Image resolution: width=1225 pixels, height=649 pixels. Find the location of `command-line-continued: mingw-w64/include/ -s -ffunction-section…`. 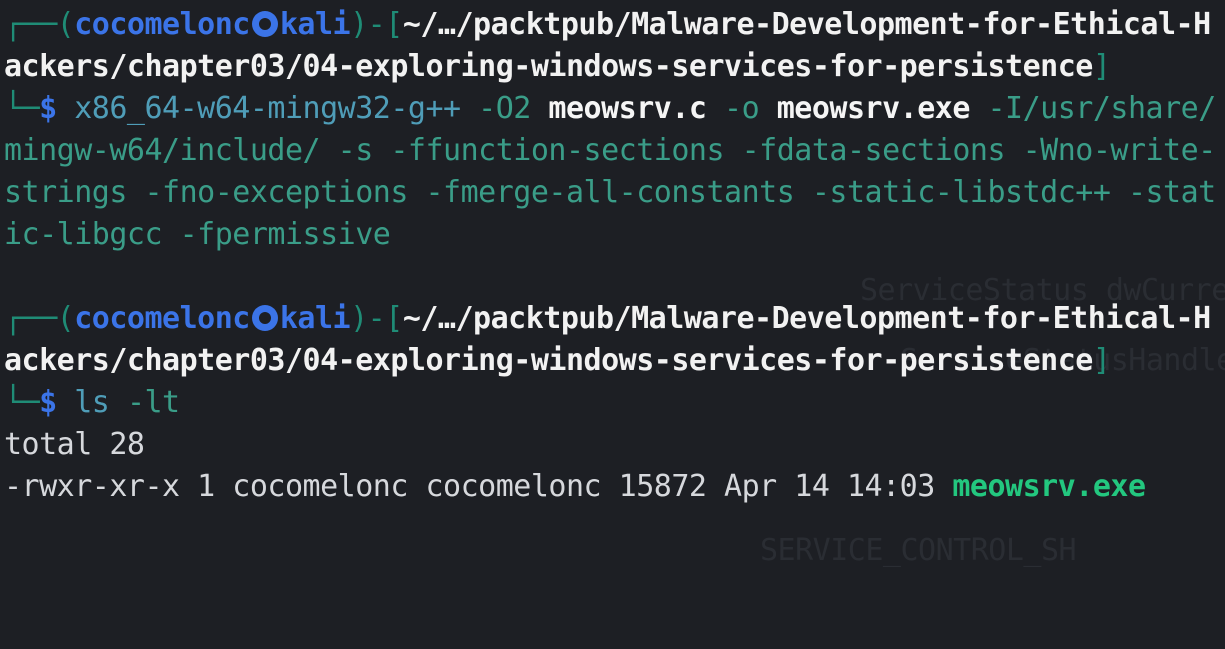

command-line-continued: mingw-w64/include/ -s -ffunction-section… is located at coordinates (614, 151).